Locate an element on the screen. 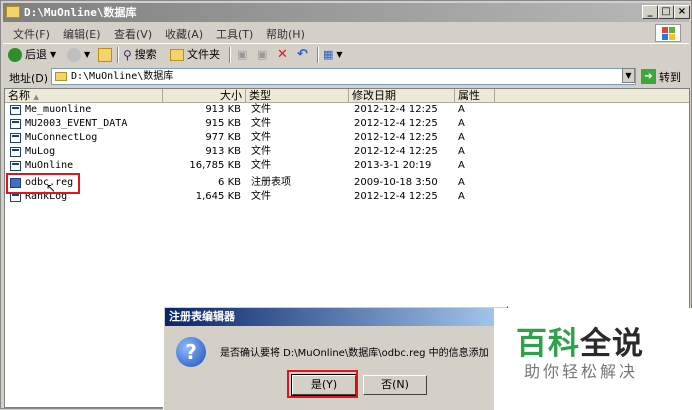 Image resolution: width=692 pixels, height=410 pixels. no-button: 否(N) is located at coordinates (395, 385).